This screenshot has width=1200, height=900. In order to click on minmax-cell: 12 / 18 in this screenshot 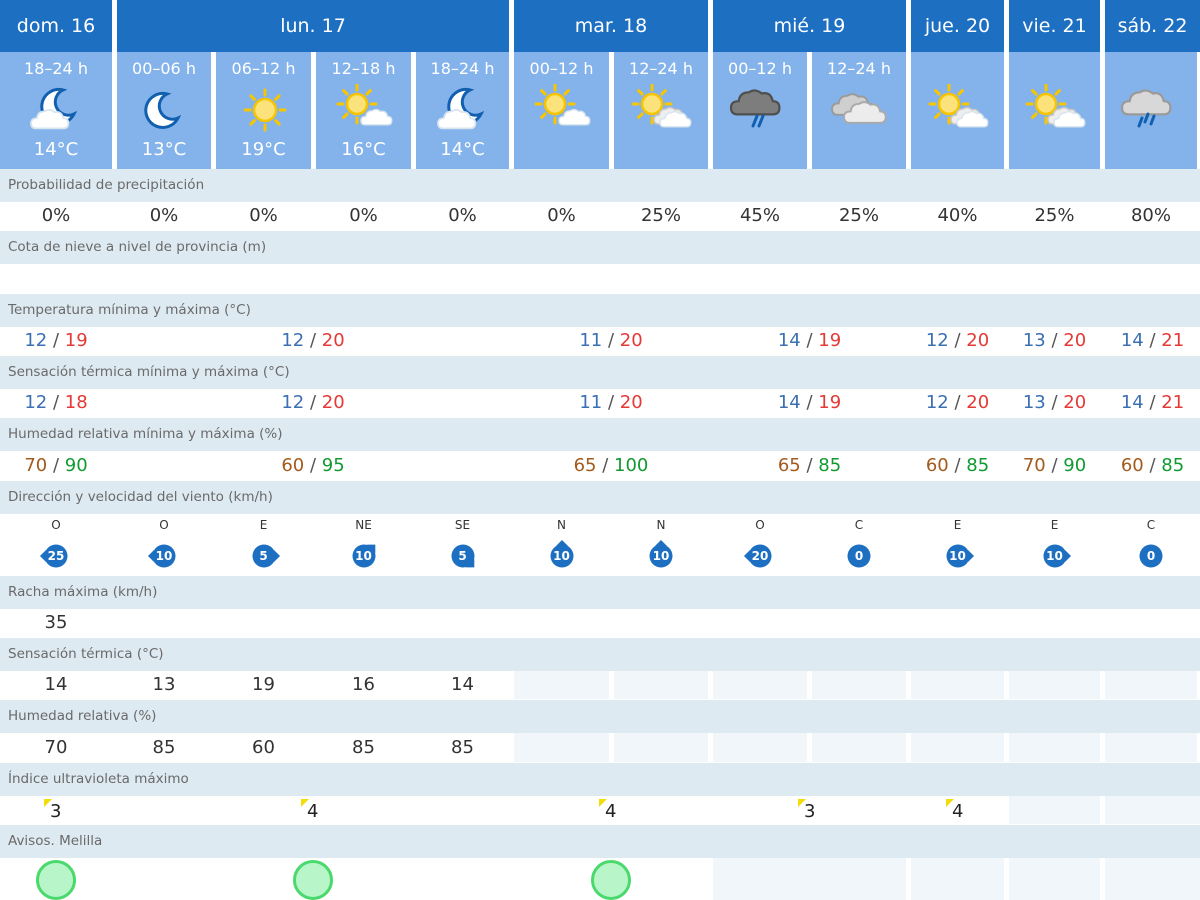, I will do `click(56, 403)`.